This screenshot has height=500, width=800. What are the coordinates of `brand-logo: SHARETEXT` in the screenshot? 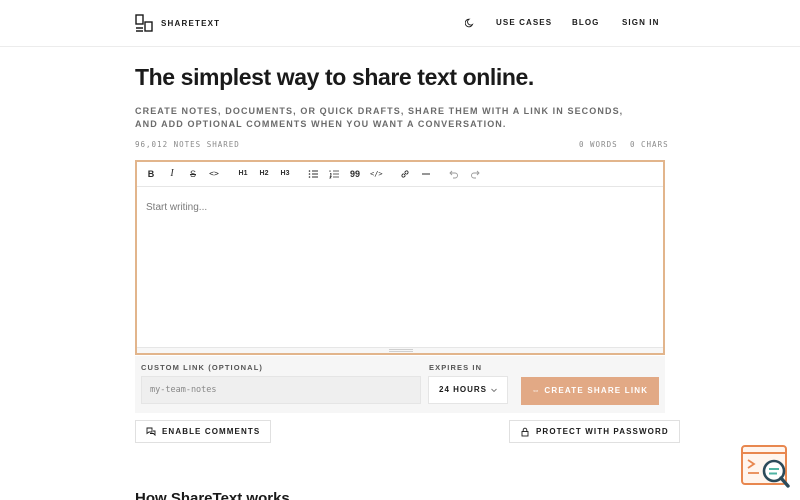 It's located at (177, 23).